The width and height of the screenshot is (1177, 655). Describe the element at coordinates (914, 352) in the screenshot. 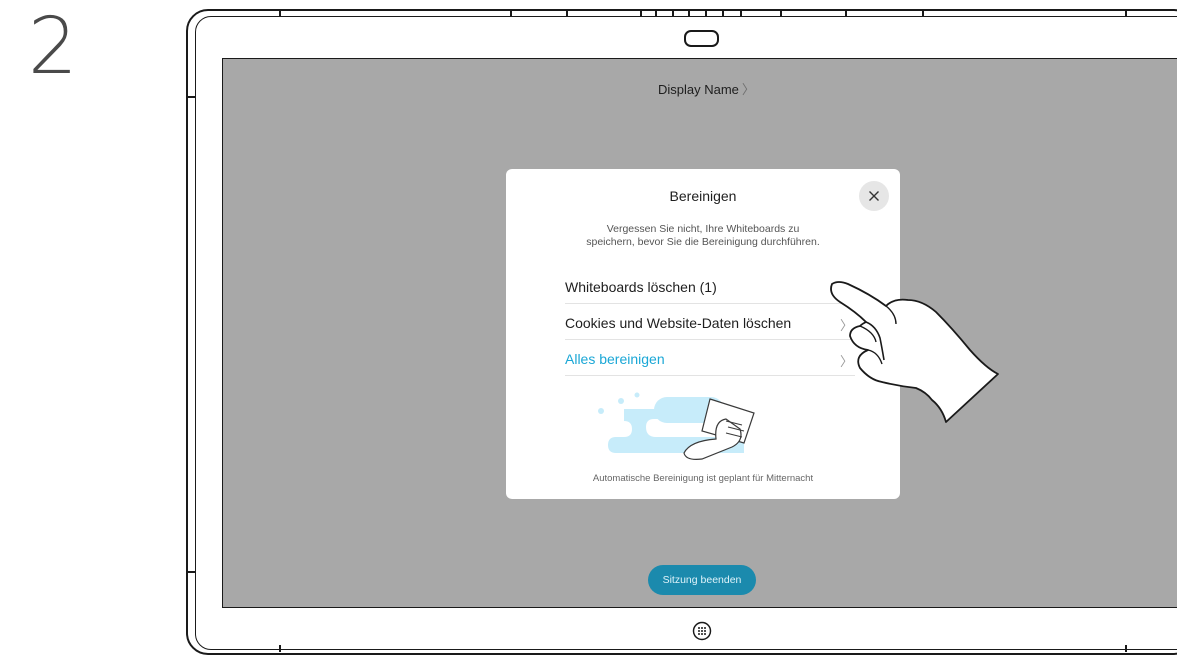

I see `hand-pointer-icon` at that location.